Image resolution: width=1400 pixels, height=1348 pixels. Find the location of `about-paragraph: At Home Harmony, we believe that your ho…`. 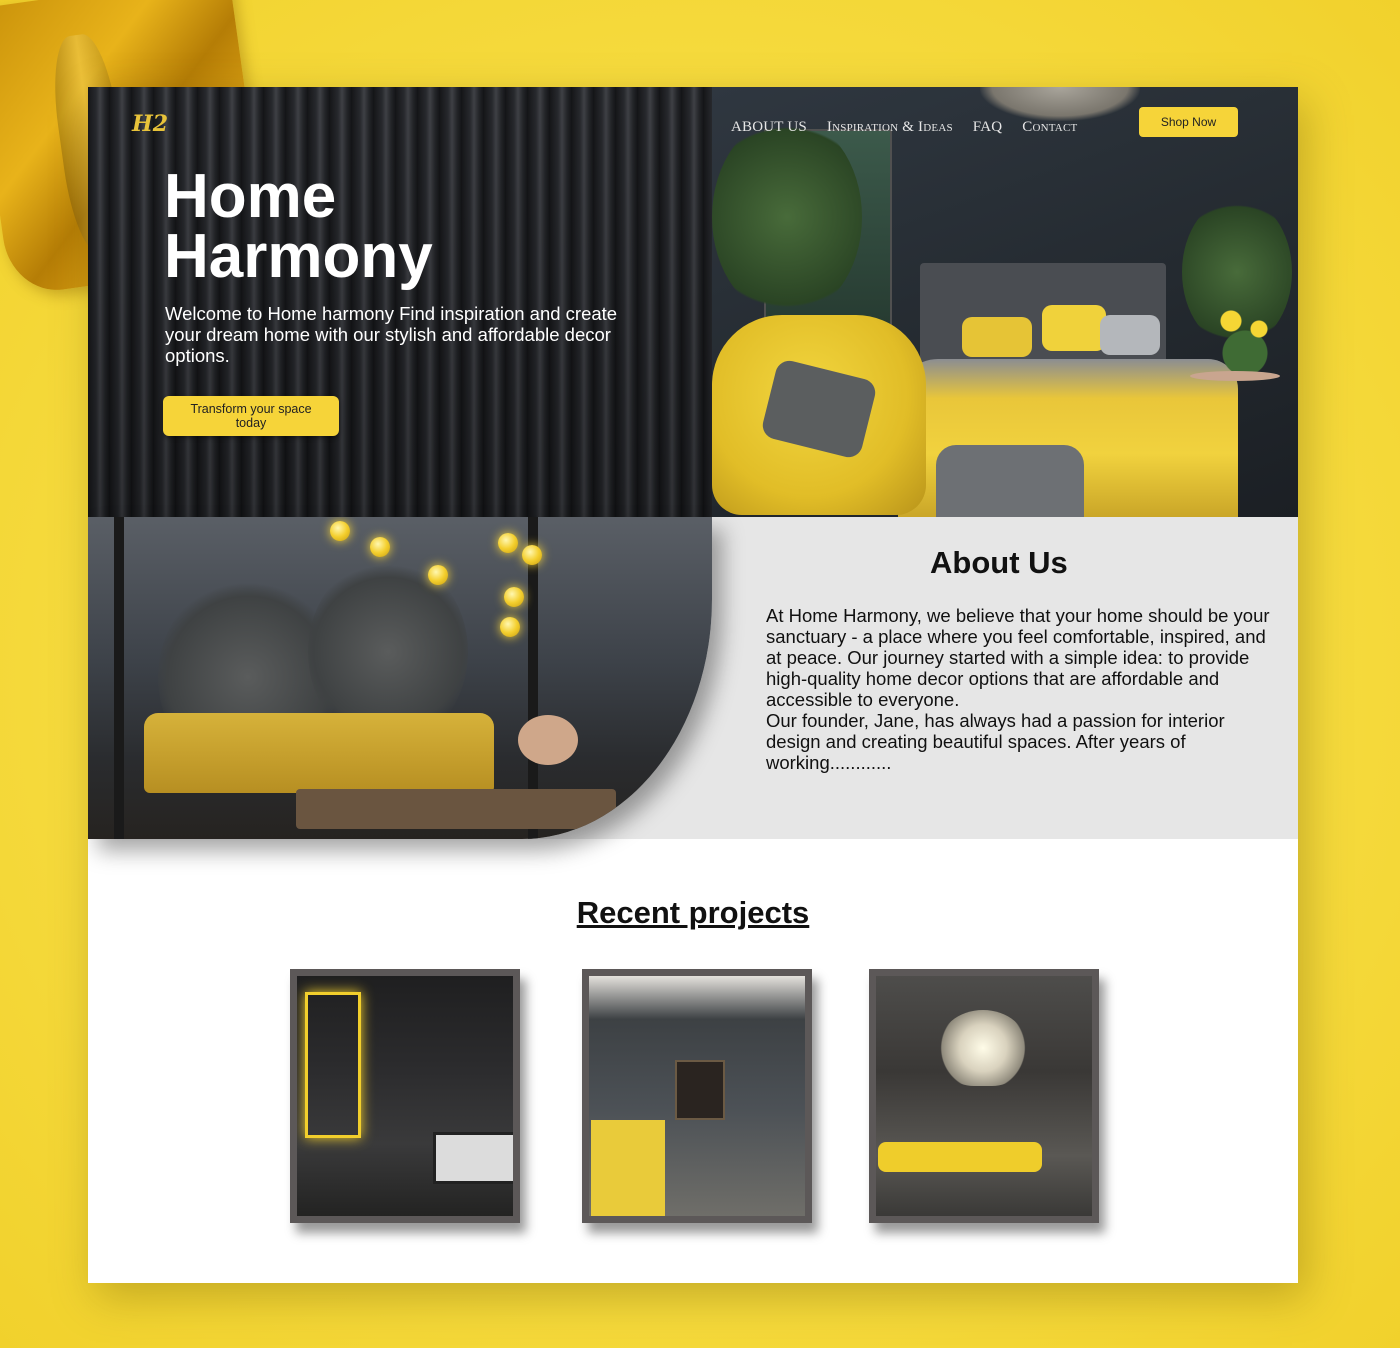

about-paragraph: At Home Harmony, we believe that your ho… is located at coordinates (1018, 657).